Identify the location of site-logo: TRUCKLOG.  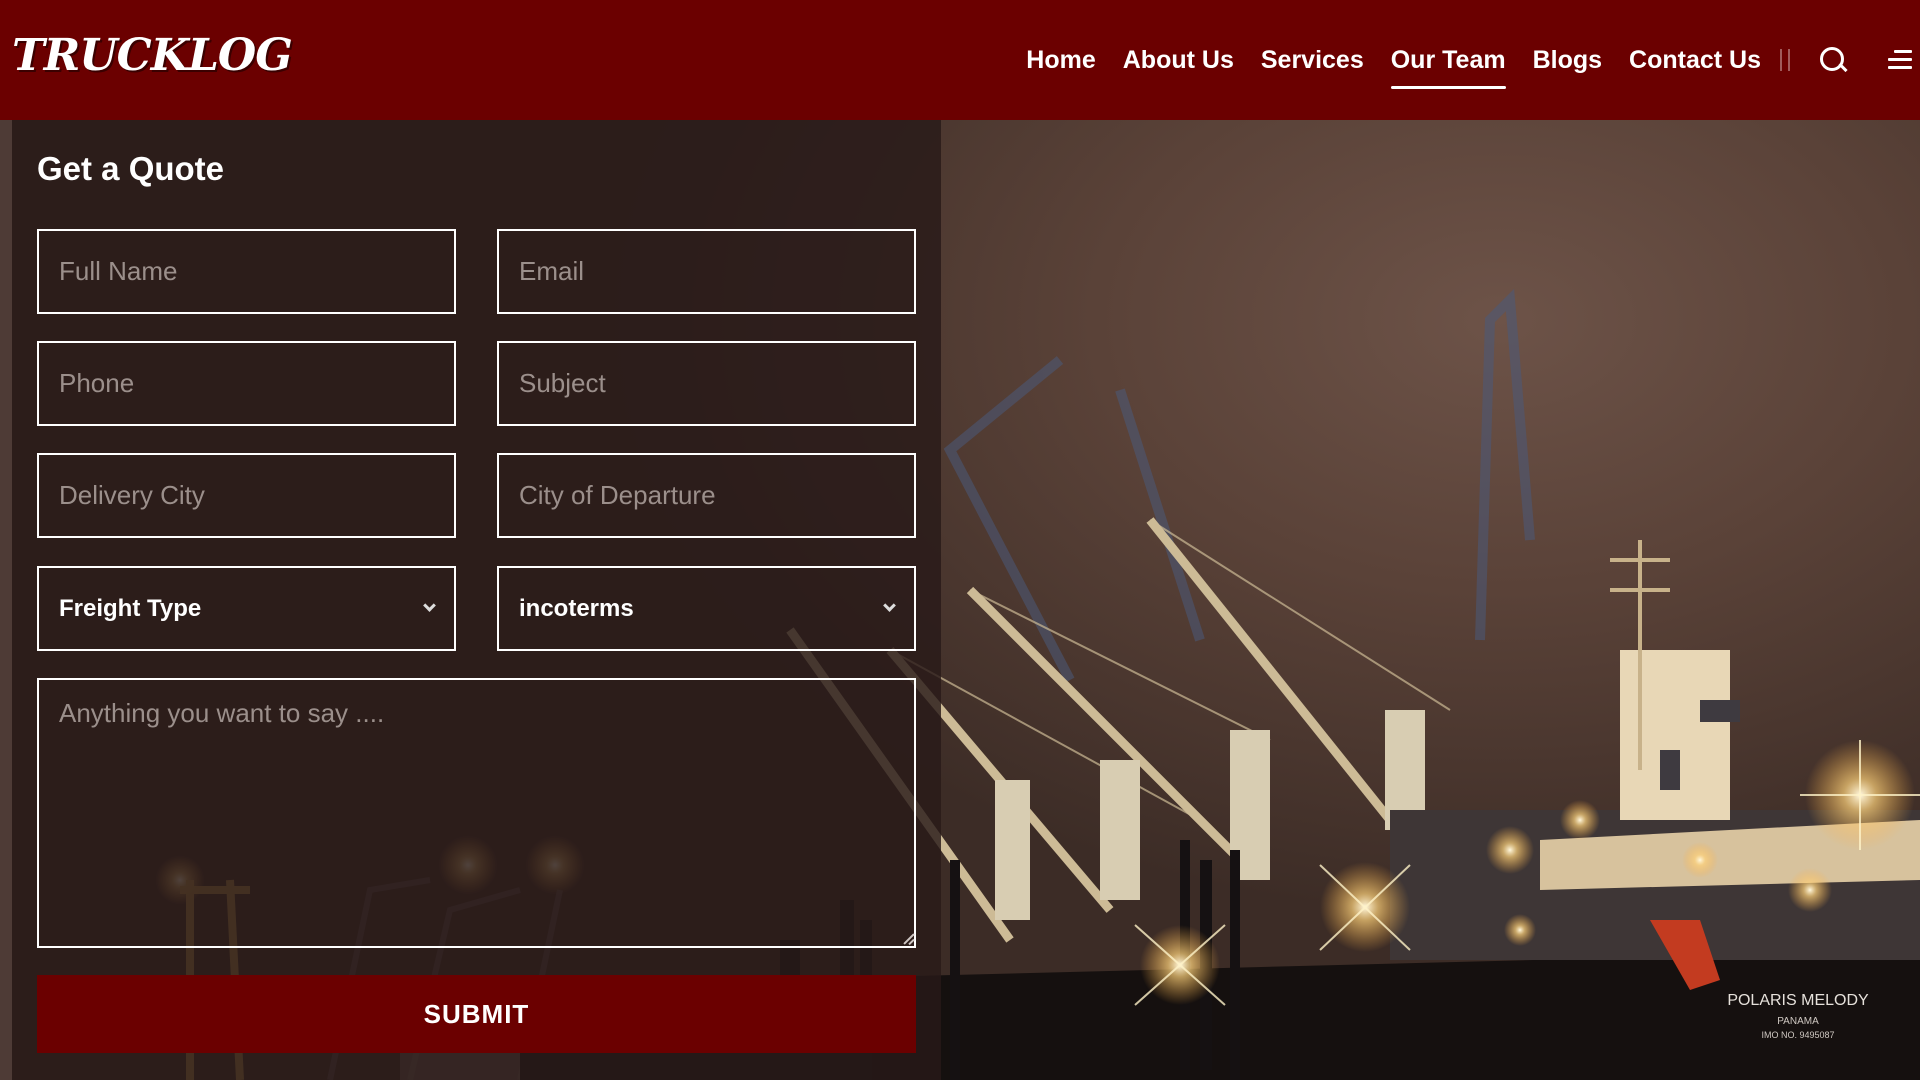
(152, 55).